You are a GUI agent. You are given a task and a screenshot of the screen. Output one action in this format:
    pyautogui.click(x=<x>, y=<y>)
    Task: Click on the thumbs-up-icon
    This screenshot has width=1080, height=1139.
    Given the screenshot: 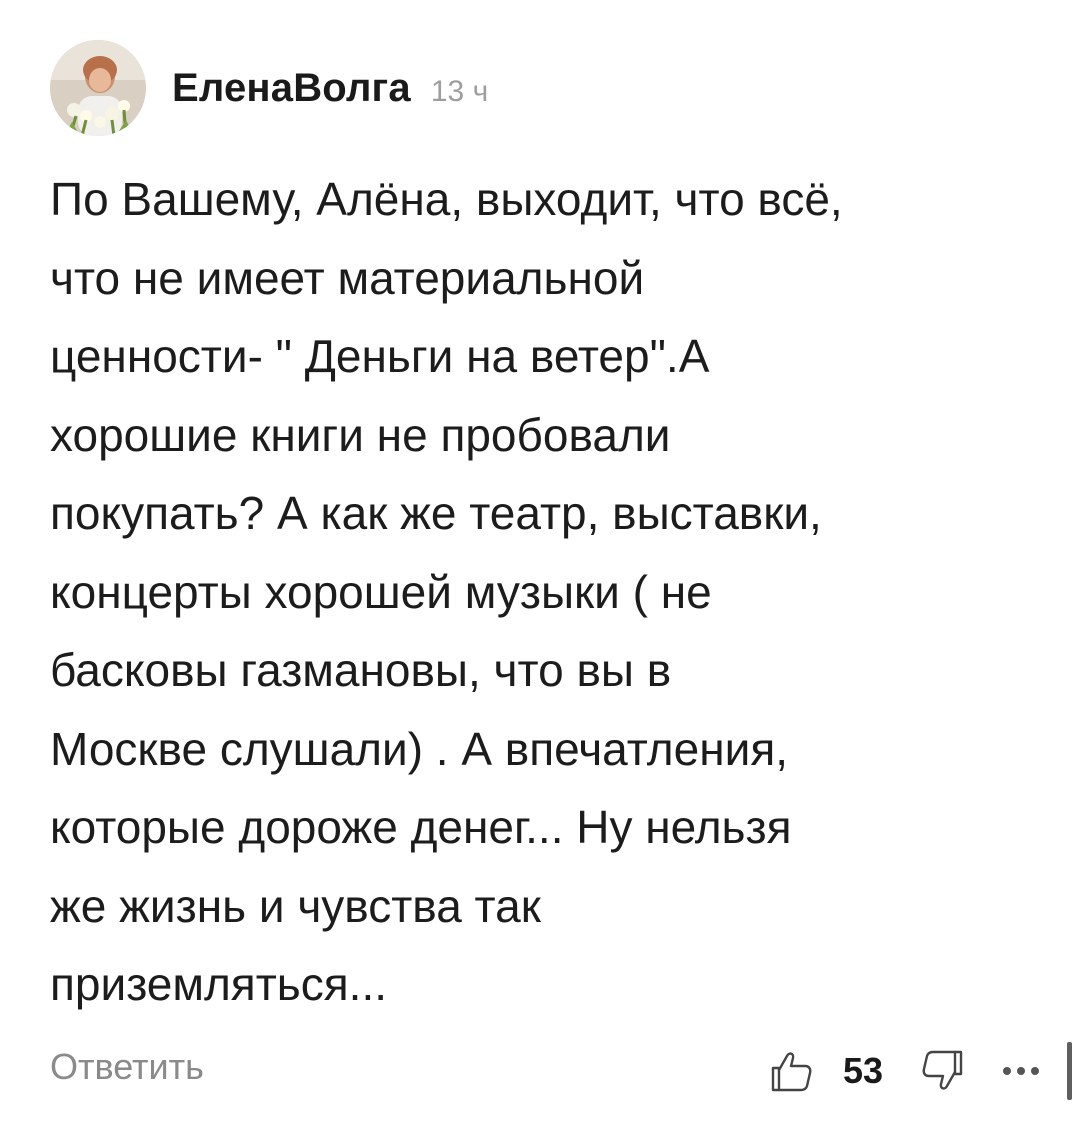 What is the action you would take?
    pyautogui.click(x=792, y=1071)
    